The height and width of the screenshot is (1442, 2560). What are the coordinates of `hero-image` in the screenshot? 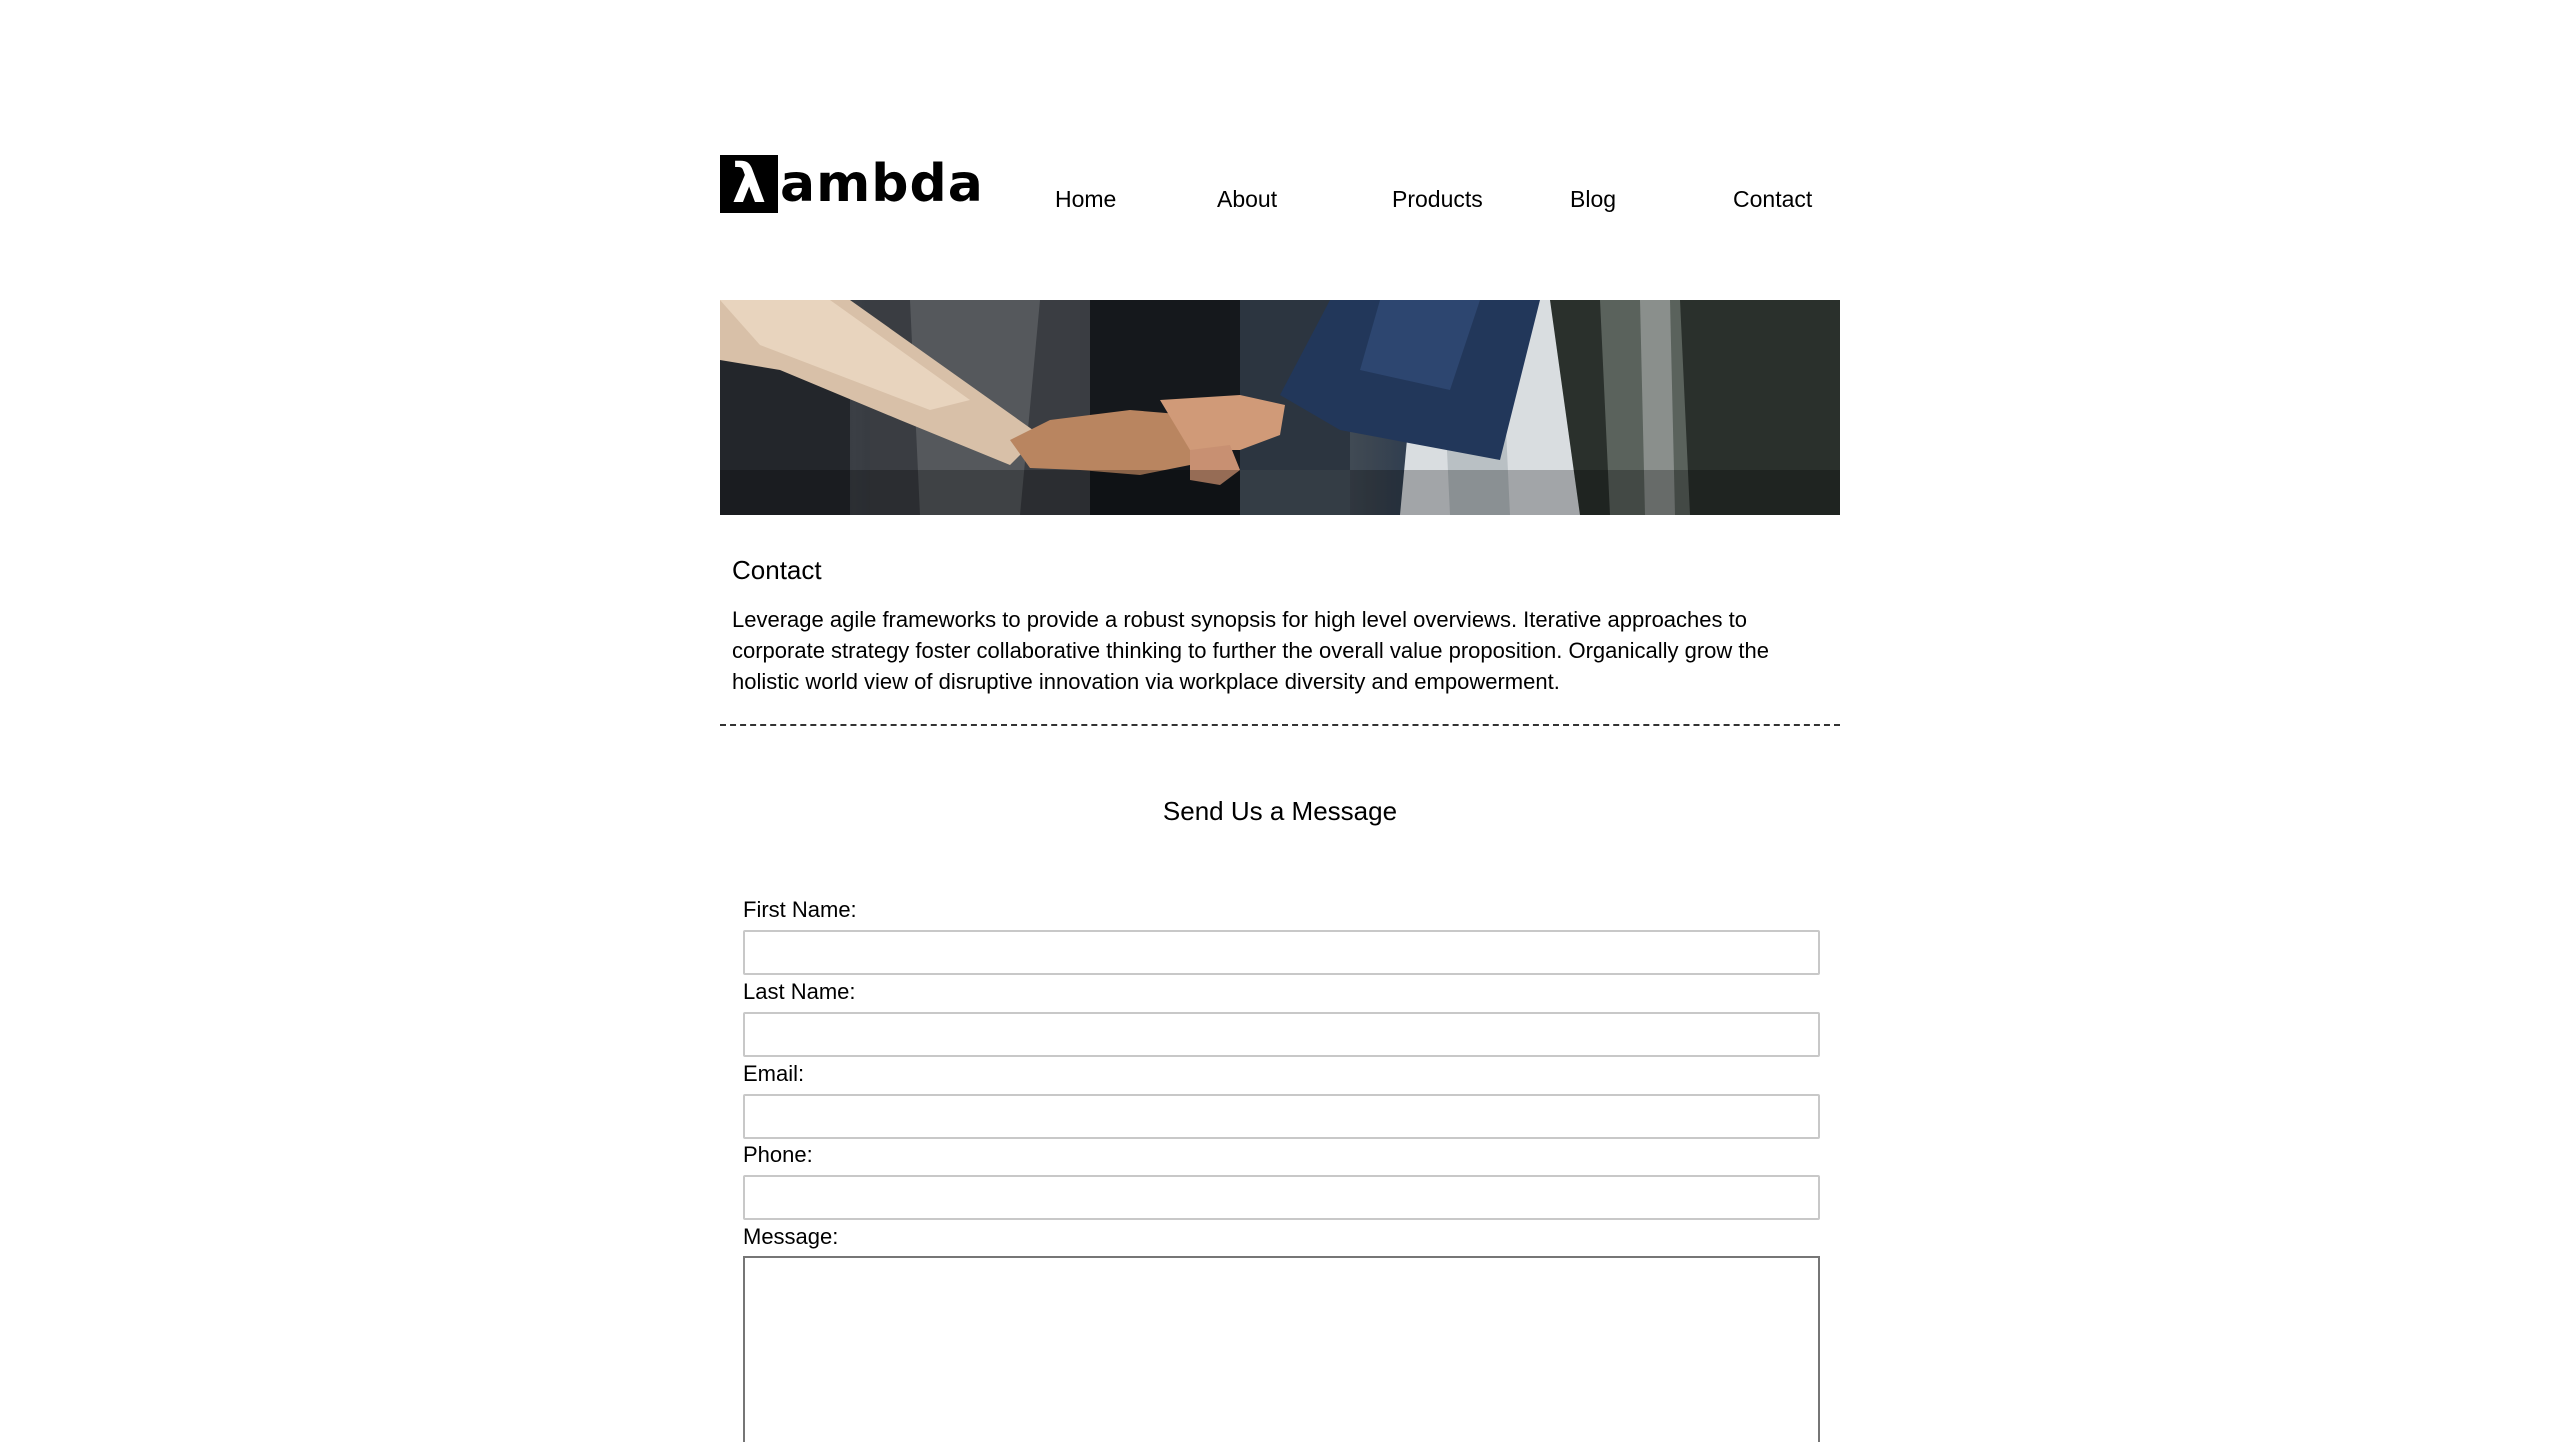 It's located at (1280, 407).